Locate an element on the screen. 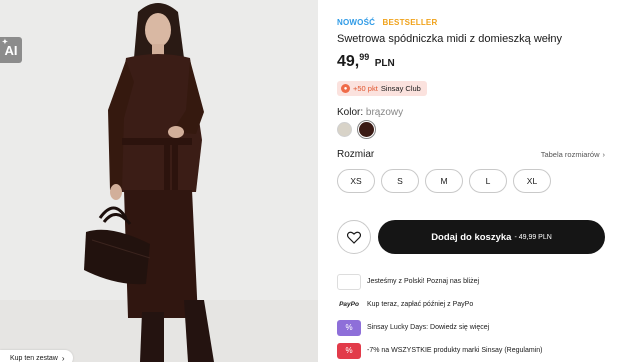 The width and height of the screenshot is (620, 362). add-to-cart-label: Dodaj do koszyka is located at coordinates (471, 237).